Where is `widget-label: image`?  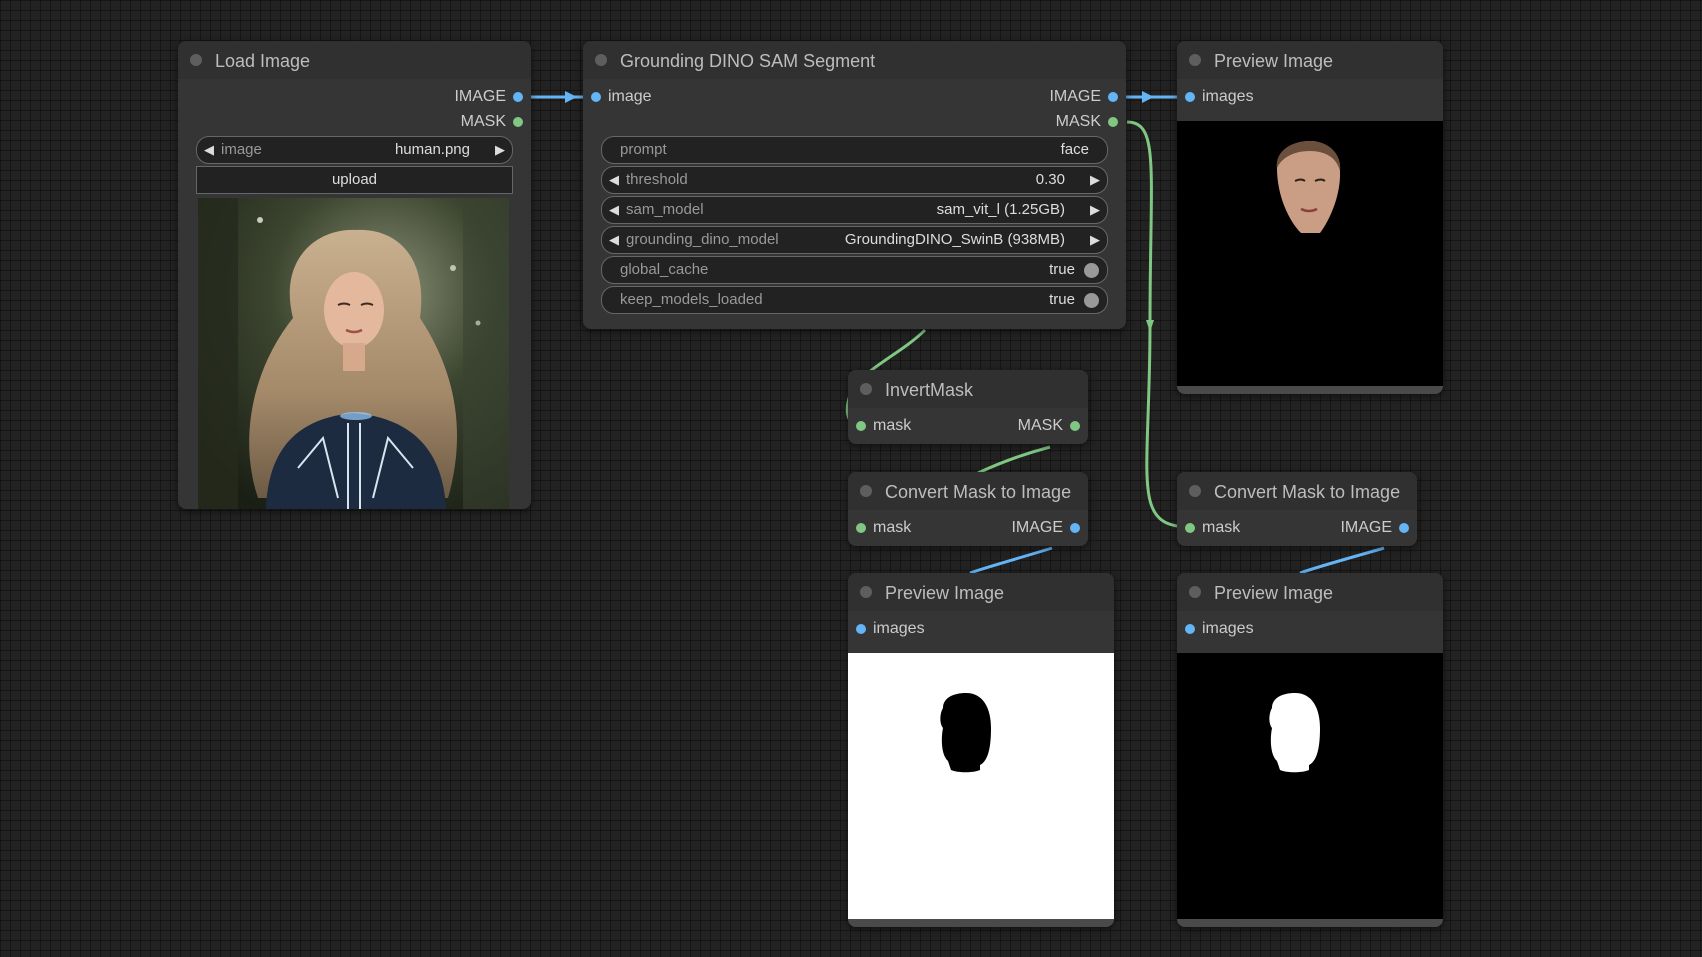
widget-label: image is located at coordinates (241, 149).